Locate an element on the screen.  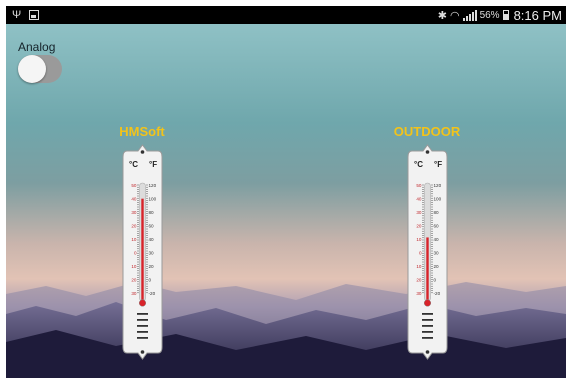
battery-icon is located at coordinates (505, 15).